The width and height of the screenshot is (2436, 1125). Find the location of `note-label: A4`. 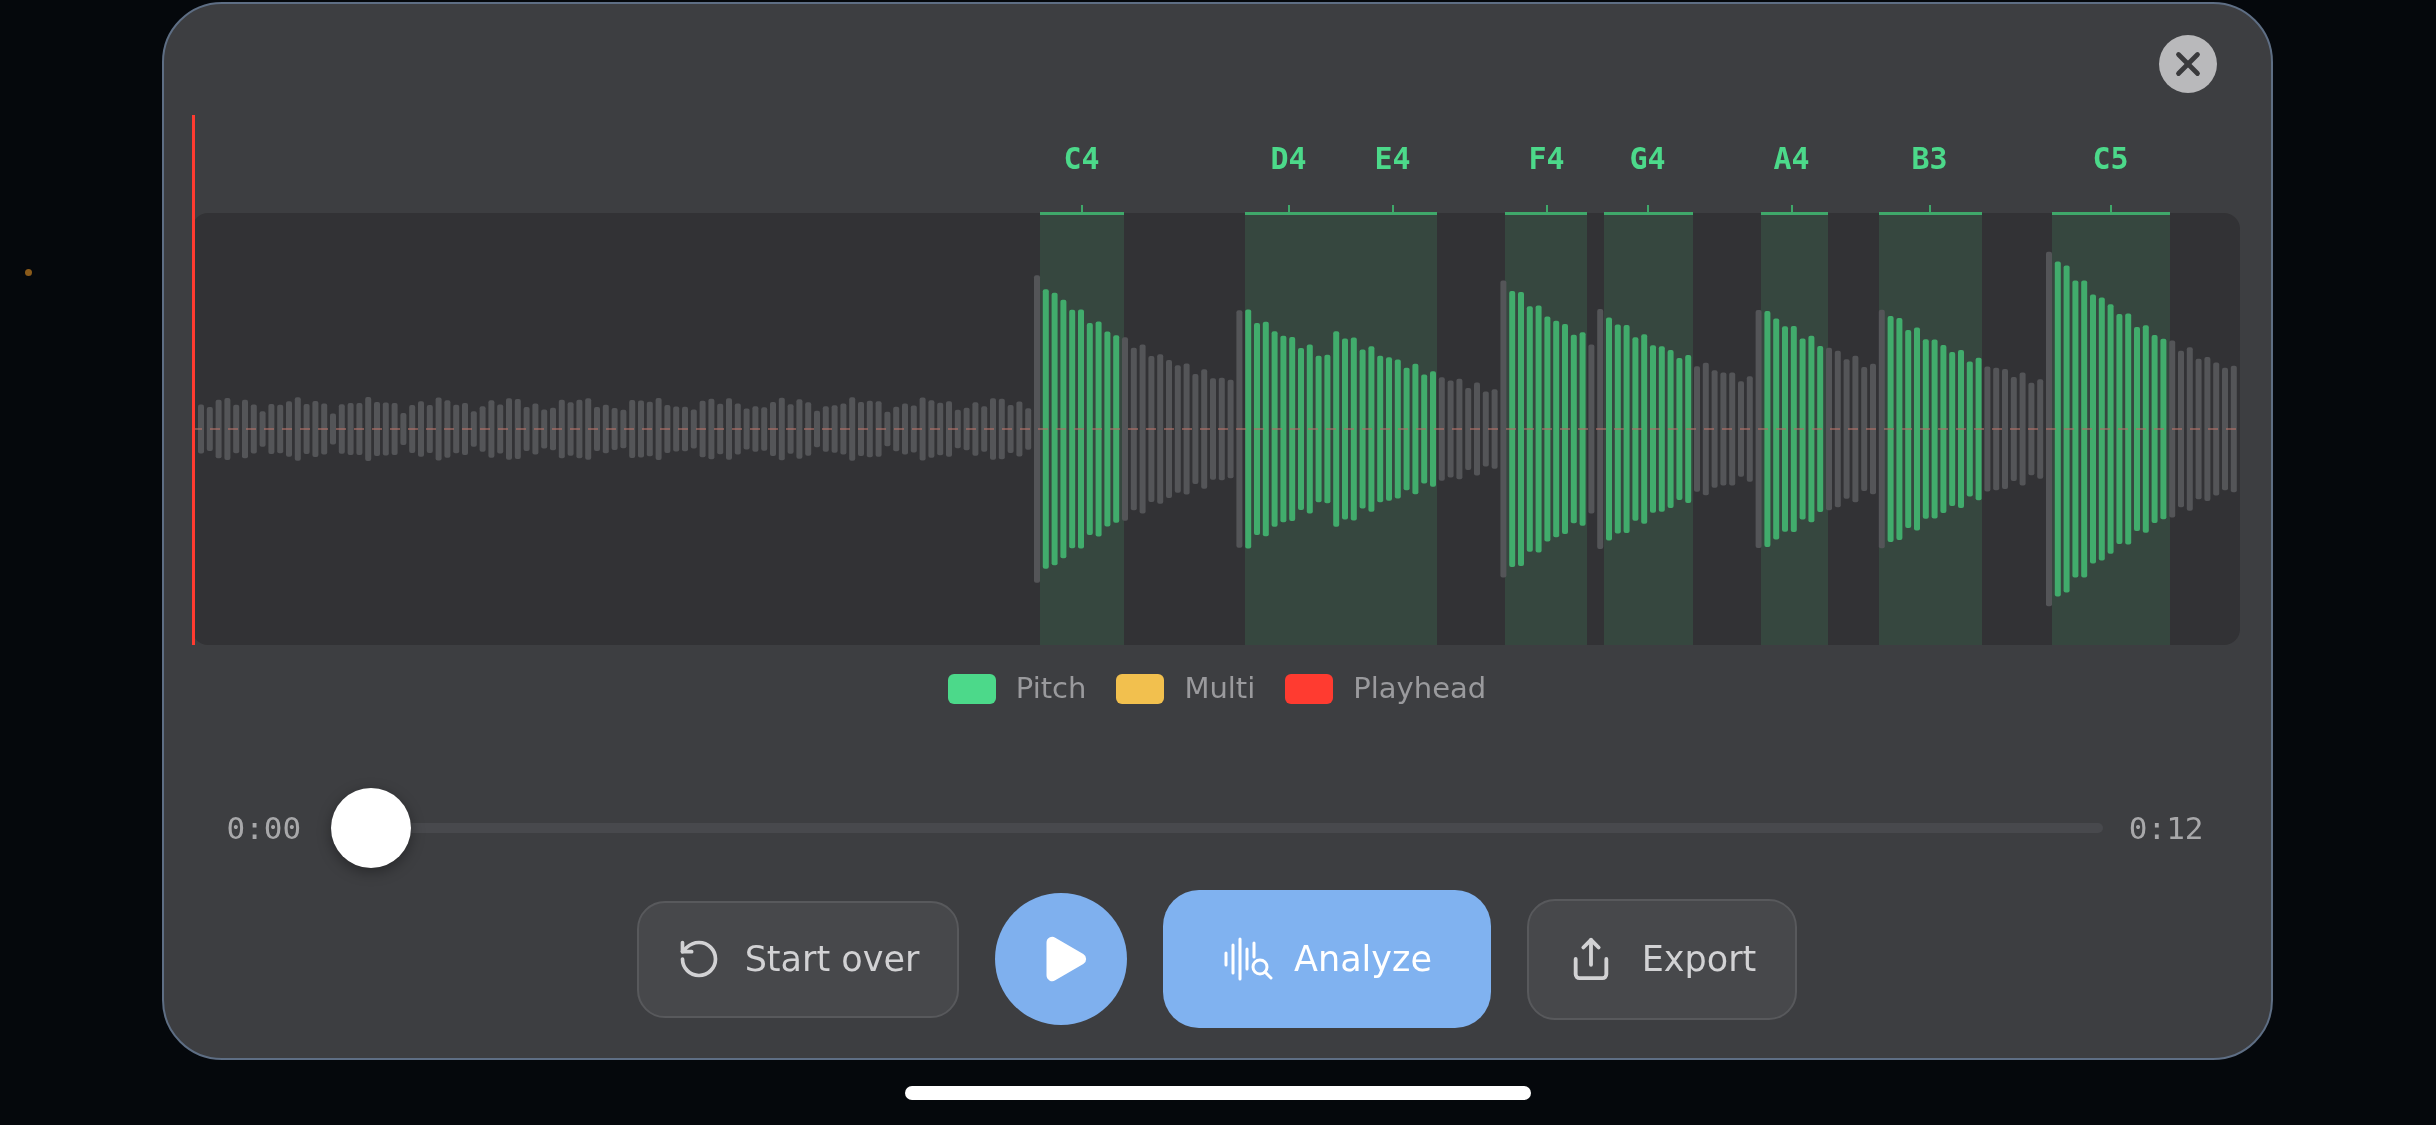

note-label: A4 is located at coordinates (1791, 159).